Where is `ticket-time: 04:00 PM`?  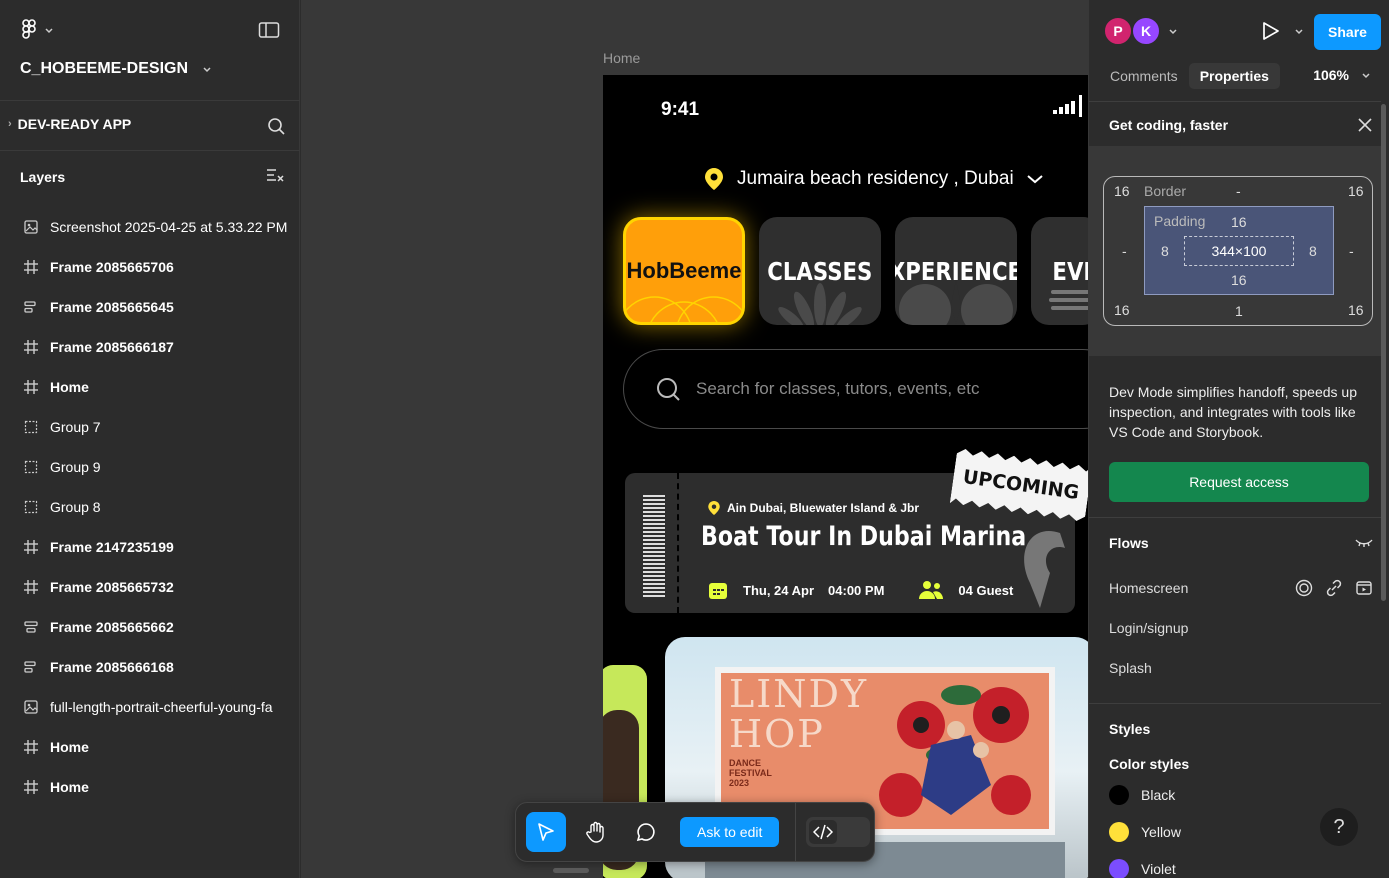
ticket-time: 04:00 PM is located at coordinates (856, 590).